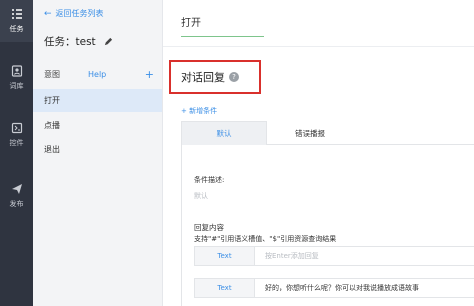 The width and height of the screenshot is (474, 306). What do you see at coordinates (337, 288) in the screenshot?
I see `reply-text: 好的，你想听什么呢？你可以对我说播放成语故事` at bounding box center [337, 288].